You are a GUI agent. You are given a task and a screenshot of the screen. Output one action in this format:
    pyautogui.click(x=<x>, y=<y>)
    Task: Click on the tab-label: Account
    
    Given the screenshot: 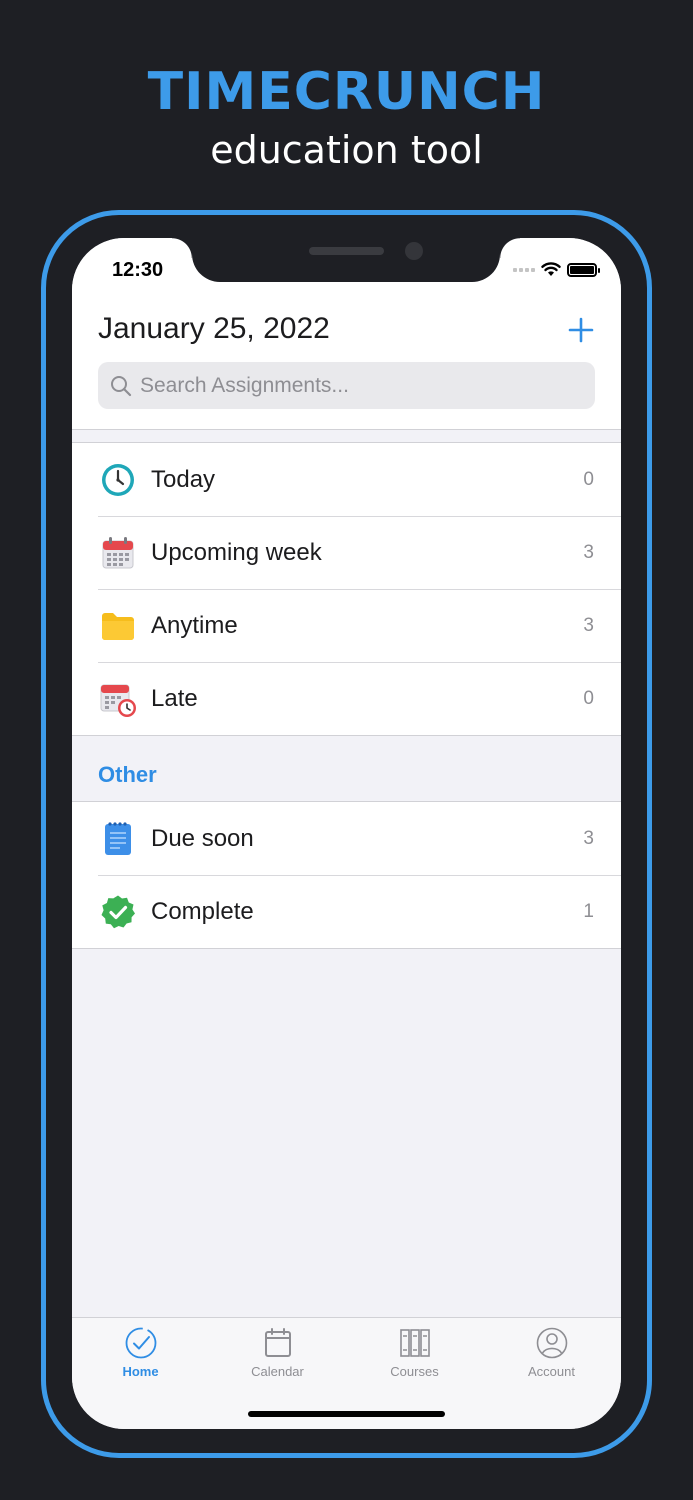 What is the action you would take?
    pyautogui.click(x=551, y=1371)
    